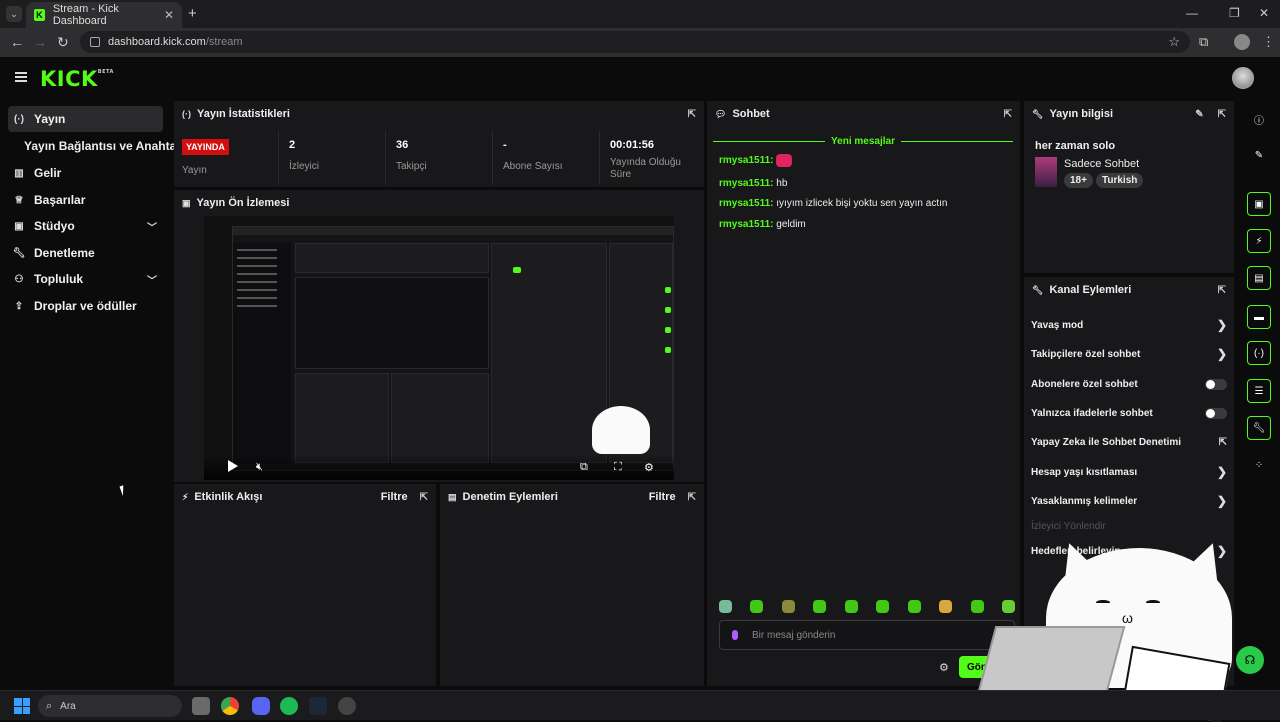  What do you see at coordinates (1129, 501) in the screenshot?
I see `banned-words-row: Yasaklanmış kelimeler ❯` at bounding box center [1129, 501].